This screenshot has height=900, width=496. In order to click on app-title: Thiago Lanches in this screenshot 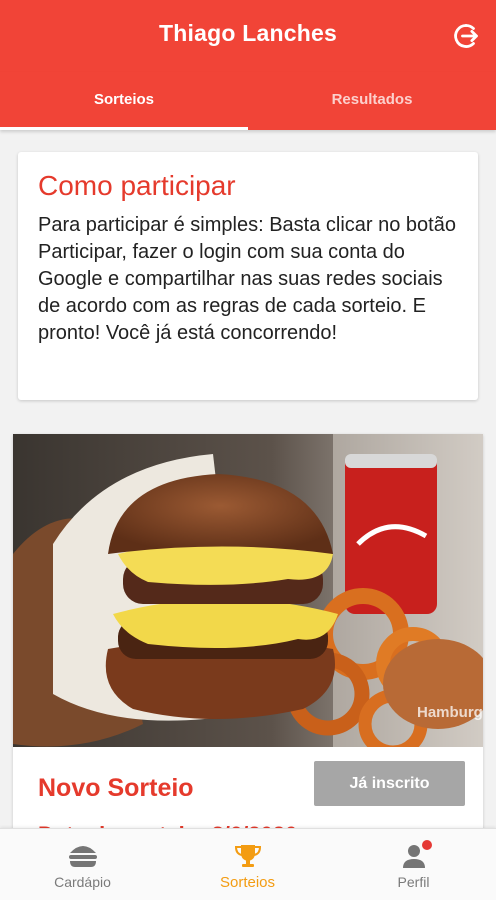, I will do `click(248, 33)`.